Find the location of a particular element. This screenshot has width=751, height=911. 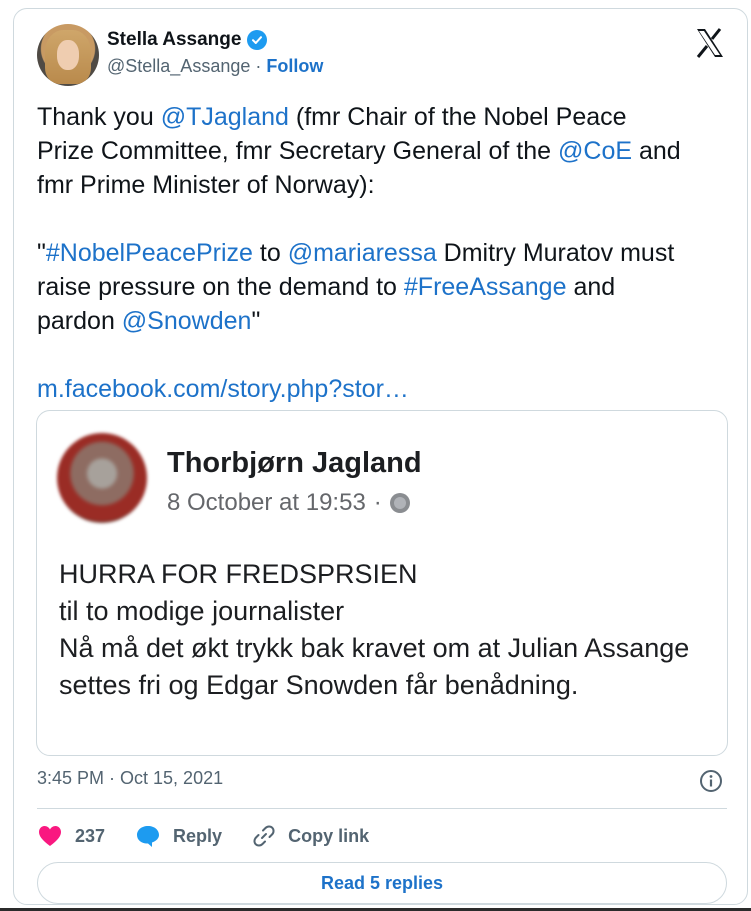

tweet-text-segment: to is located at coordinates (270, 253).